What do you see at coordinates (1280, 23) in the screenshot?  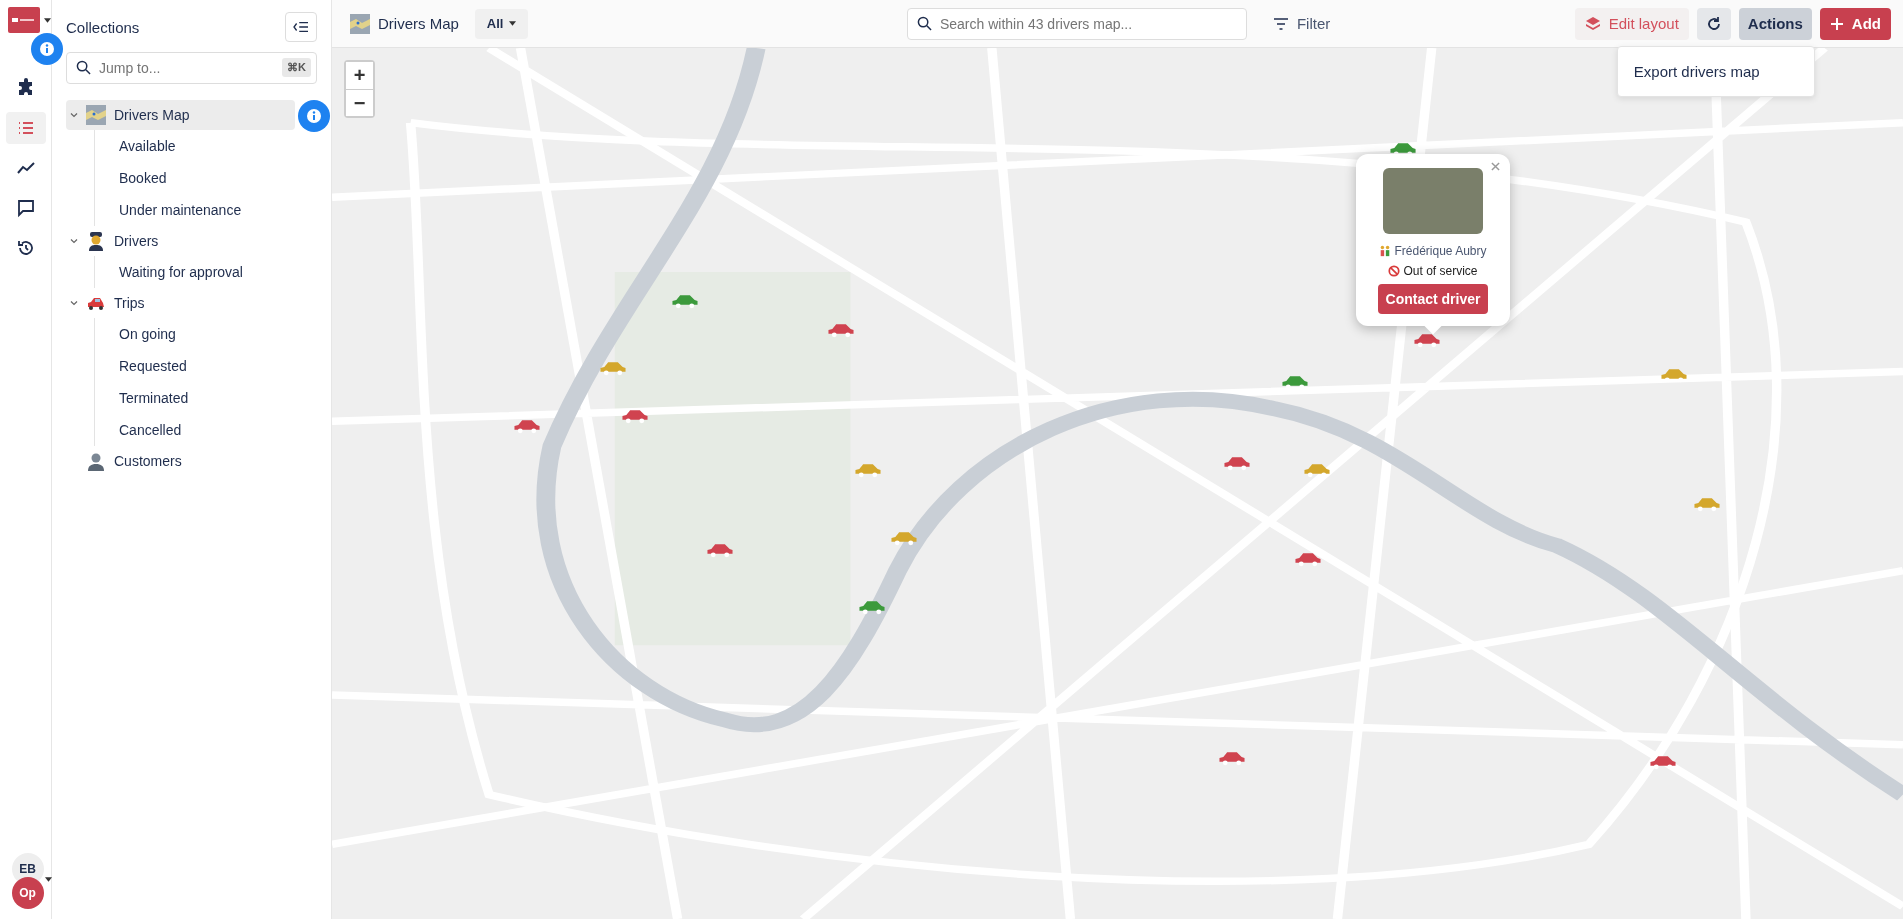 I see `filter-icon` at bounding box center [1280, 23].